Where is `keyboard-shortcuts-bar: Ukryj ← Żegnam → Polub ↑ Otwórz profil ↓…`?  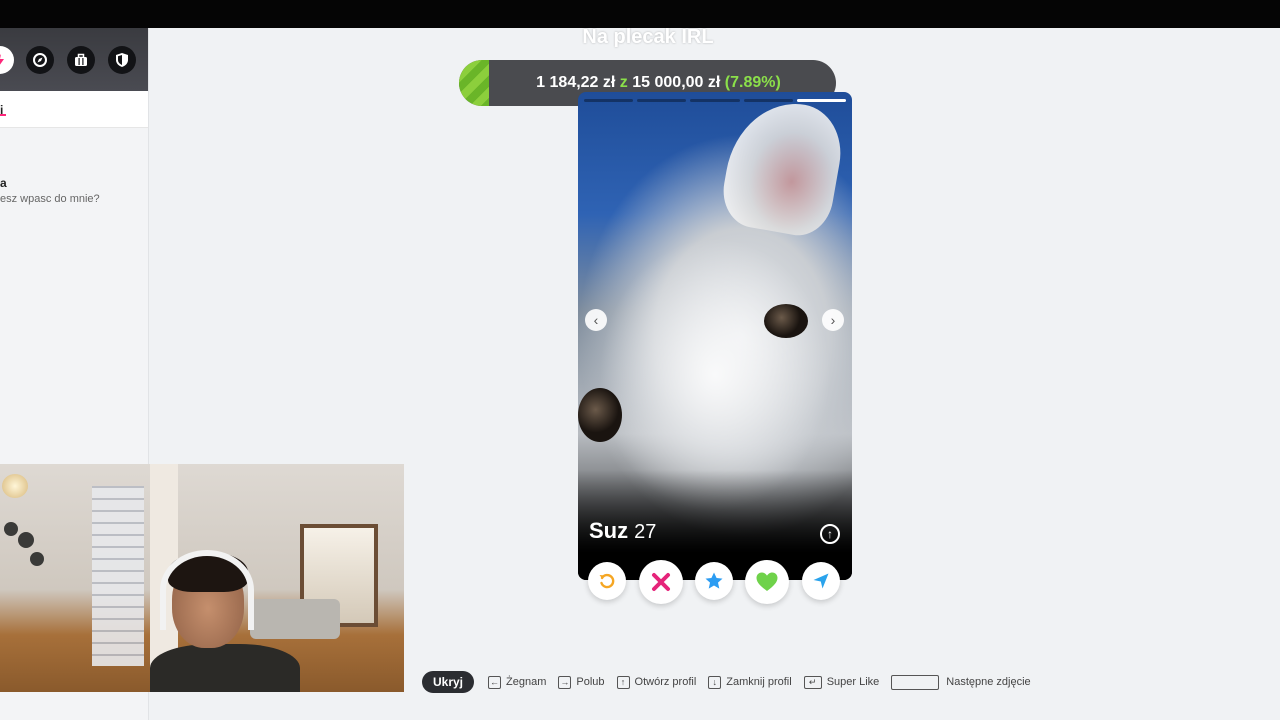
keyboard-shortcuts-bar: Ukryj ← Żegnam → Polub ↑ Otwórz profil ↓… is located at coordinates (732, 682).